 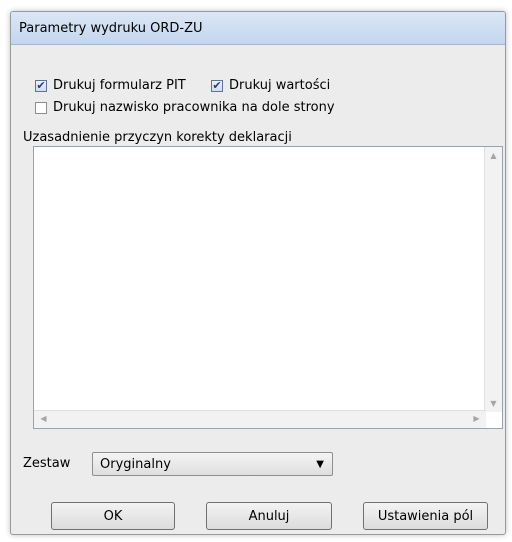 What do you see at coordinates (212, 464) in the screenshot?
I see `set-select: Oryginalny ▼` at bounding box center [212, 464].